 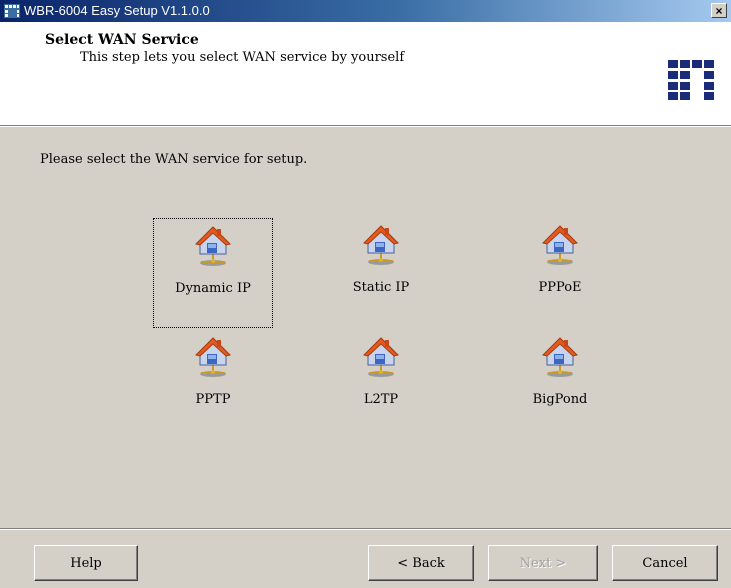 What do you see at coordinates (12, 11) in the screenshot?
I see `app-icon` at bounding box center [12, 11].